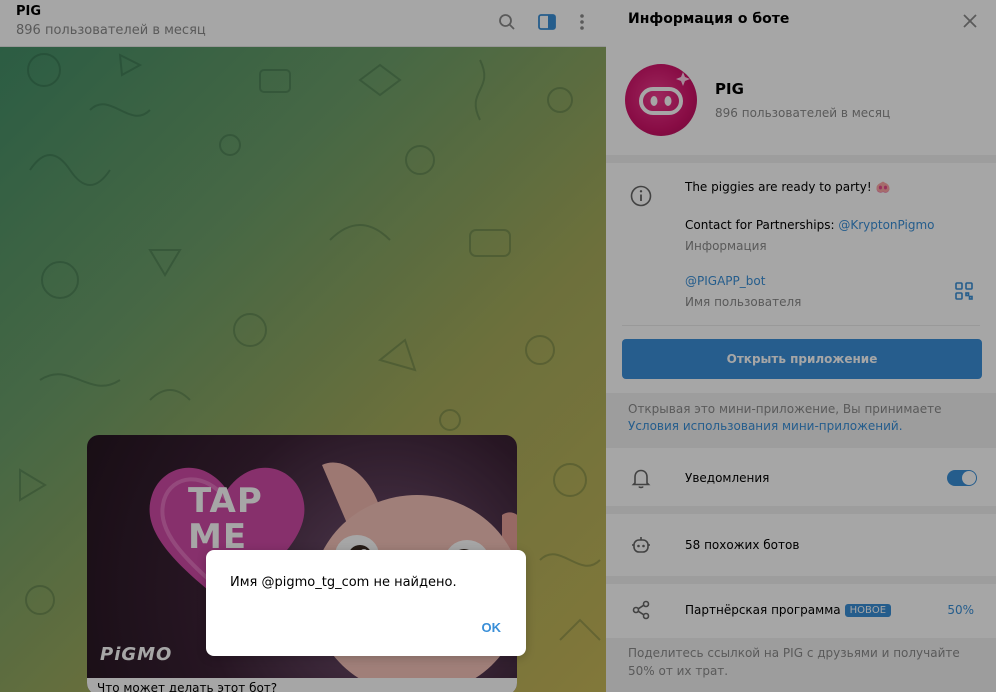  What do you see at coordinates (366, 603) in the screenshot?
I see `username-not-found-dialog: Имя @pigmo_tg_com не найдено. OK` at bounding box center [366, 603].